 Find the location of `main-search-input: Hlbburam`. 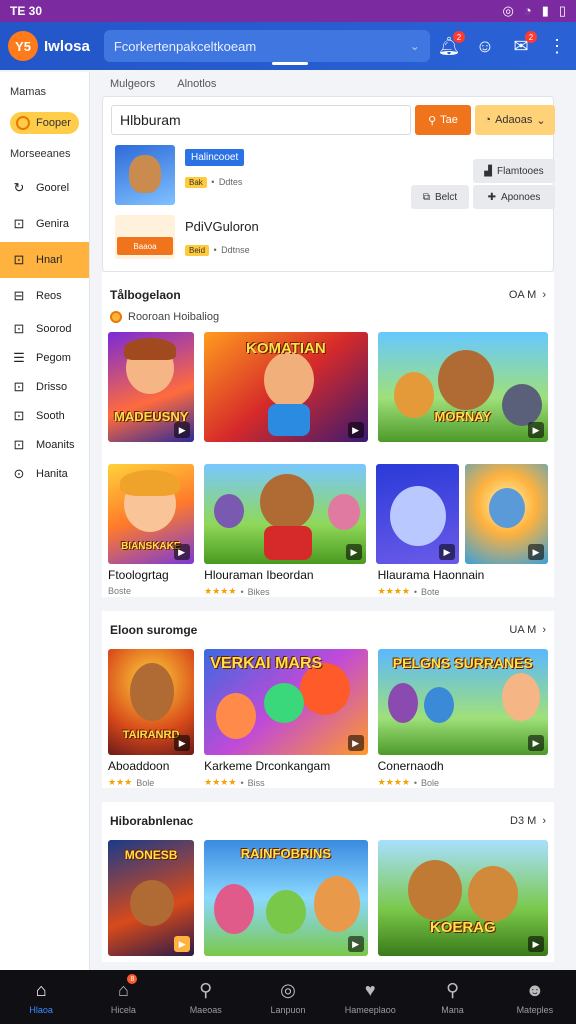

main-search-input: Hlbburam is located at coordinates (261, 120).